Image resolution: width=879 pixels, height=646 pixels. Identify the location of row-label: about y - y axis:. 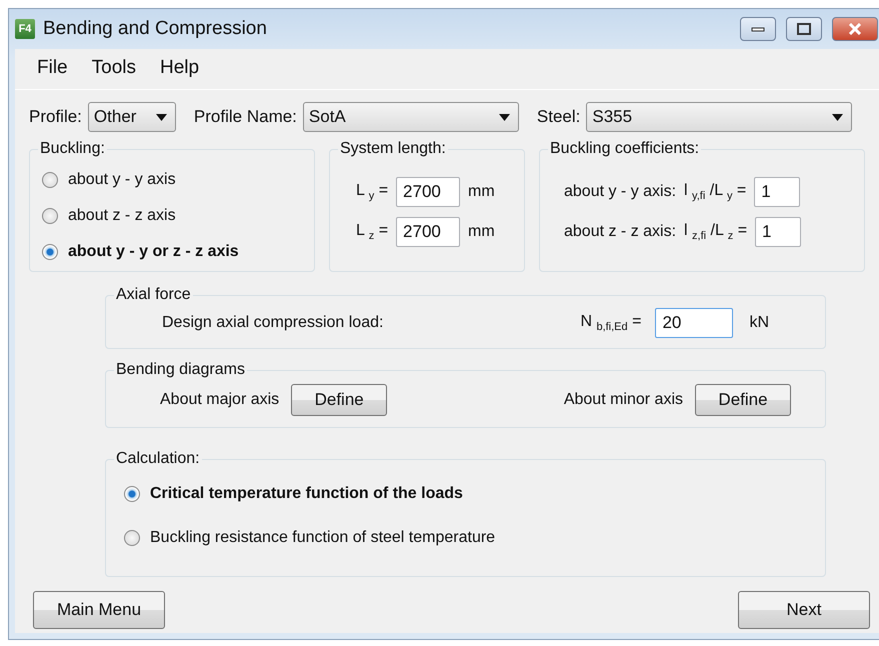
(620, 192).